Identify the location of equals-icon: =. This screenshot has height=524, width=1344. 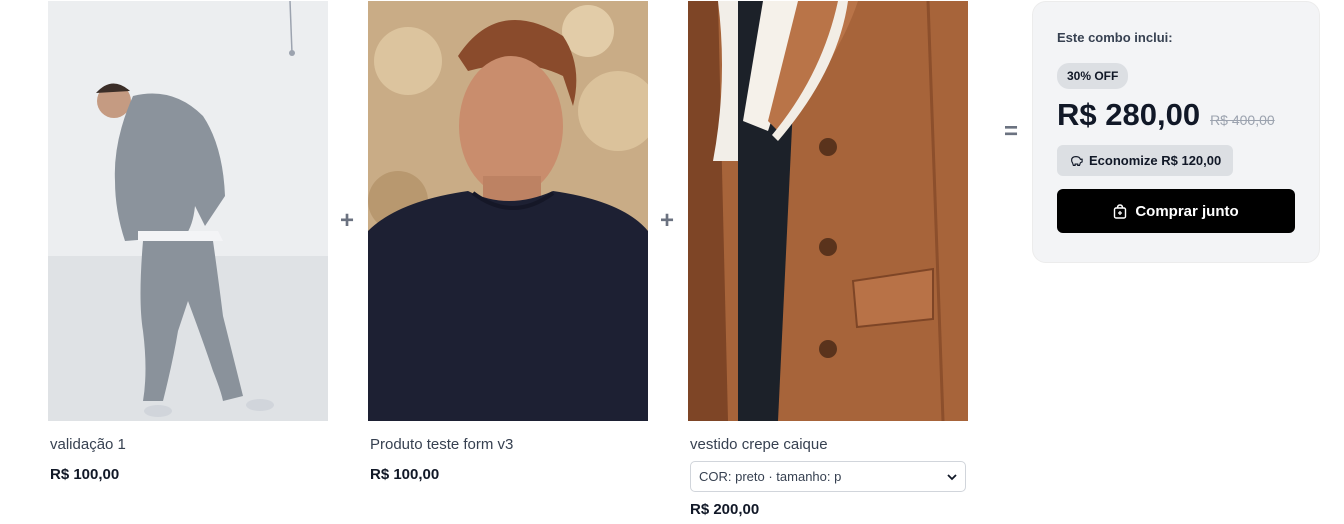
(1011, 131).